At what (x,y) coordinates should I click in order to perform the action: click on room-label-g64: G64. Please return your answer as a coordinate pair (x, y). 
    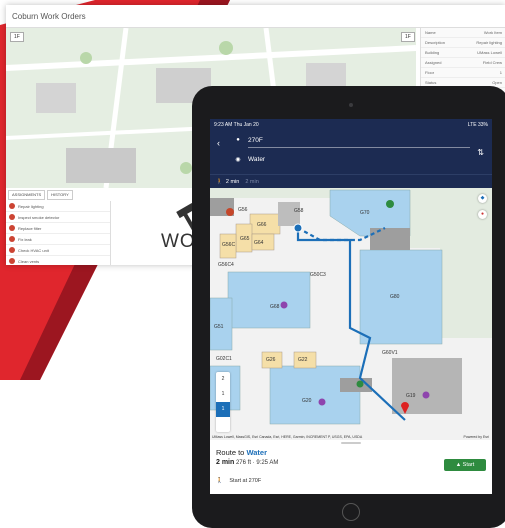
    Looking at the image, I should click on (259, 243).